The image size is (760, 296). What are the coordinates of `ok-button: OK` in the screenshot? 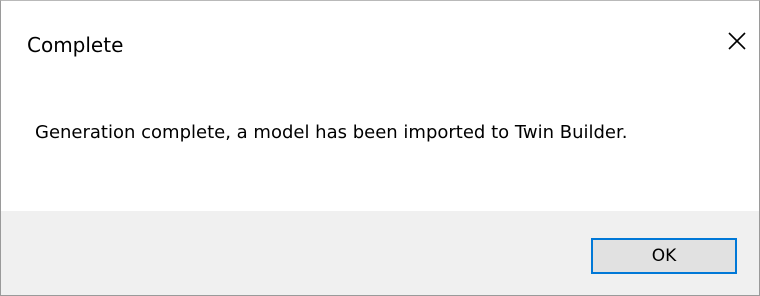 It's located at (664, 256).